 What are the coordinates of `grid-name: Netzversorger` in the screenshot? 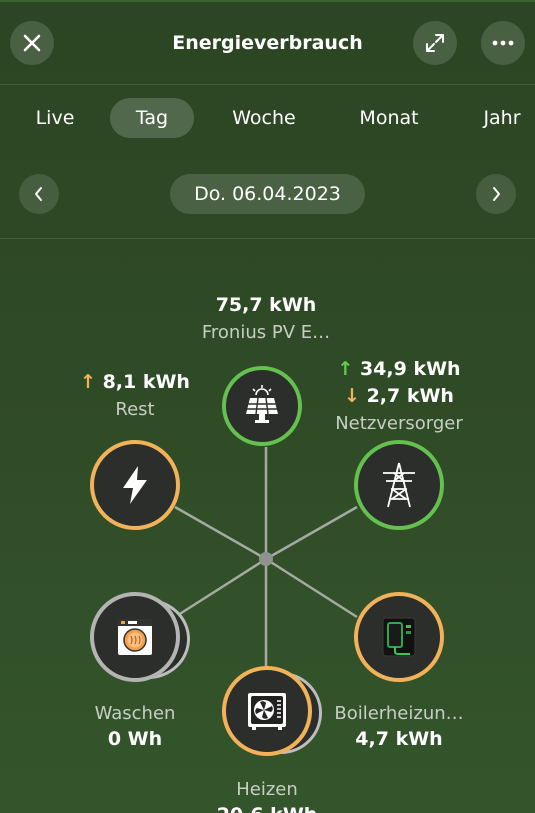 It's located at (399, 423).